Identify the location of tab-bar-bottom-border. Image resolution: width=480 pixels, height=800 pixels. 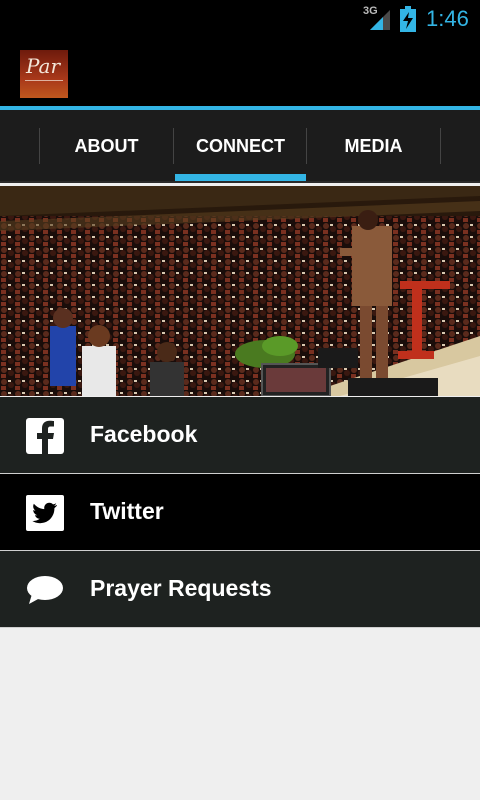
(240, 182).